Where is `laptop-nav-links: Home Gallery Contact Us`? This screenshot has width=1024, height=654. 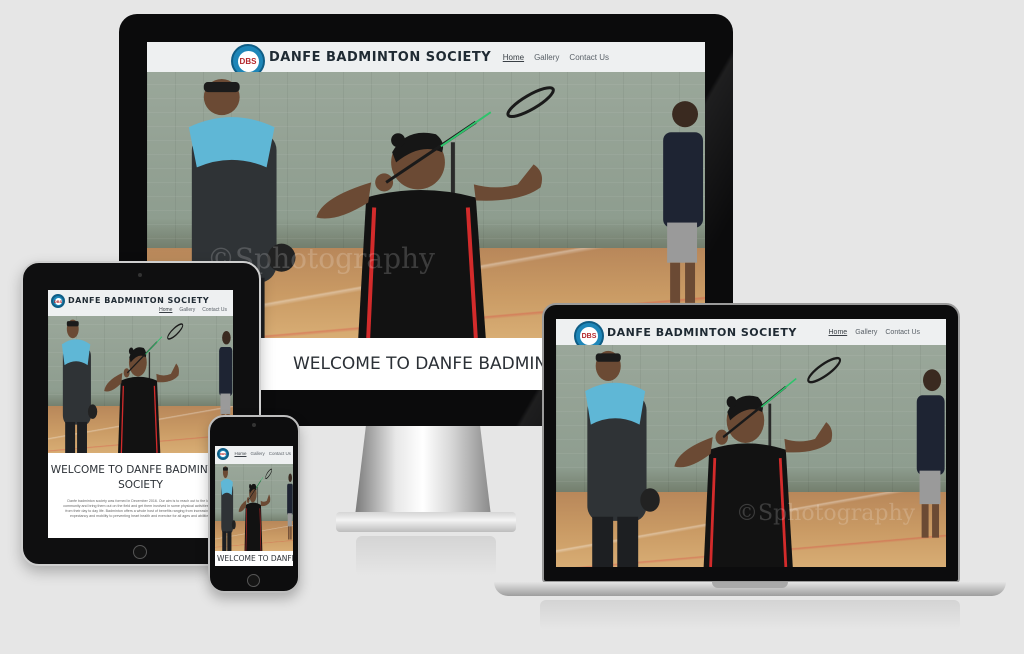 laptop-nav-links: Home Gallery Contact Us is located at coordinates (875, 332).